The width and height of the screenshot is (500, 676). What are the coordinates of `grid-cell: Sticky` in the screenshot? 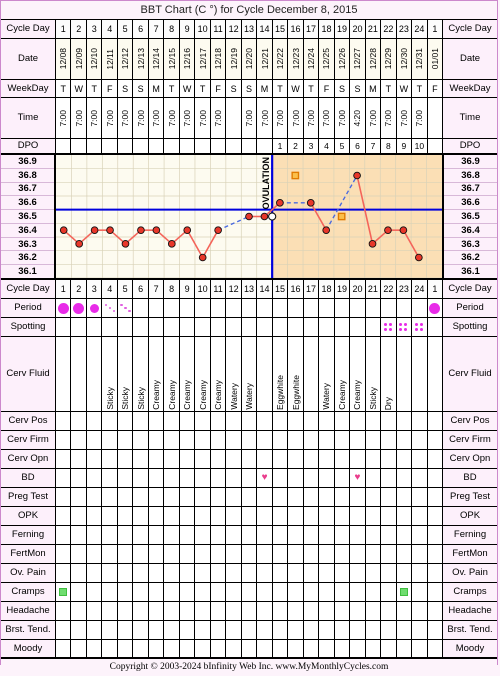 It's located at (125, 374).